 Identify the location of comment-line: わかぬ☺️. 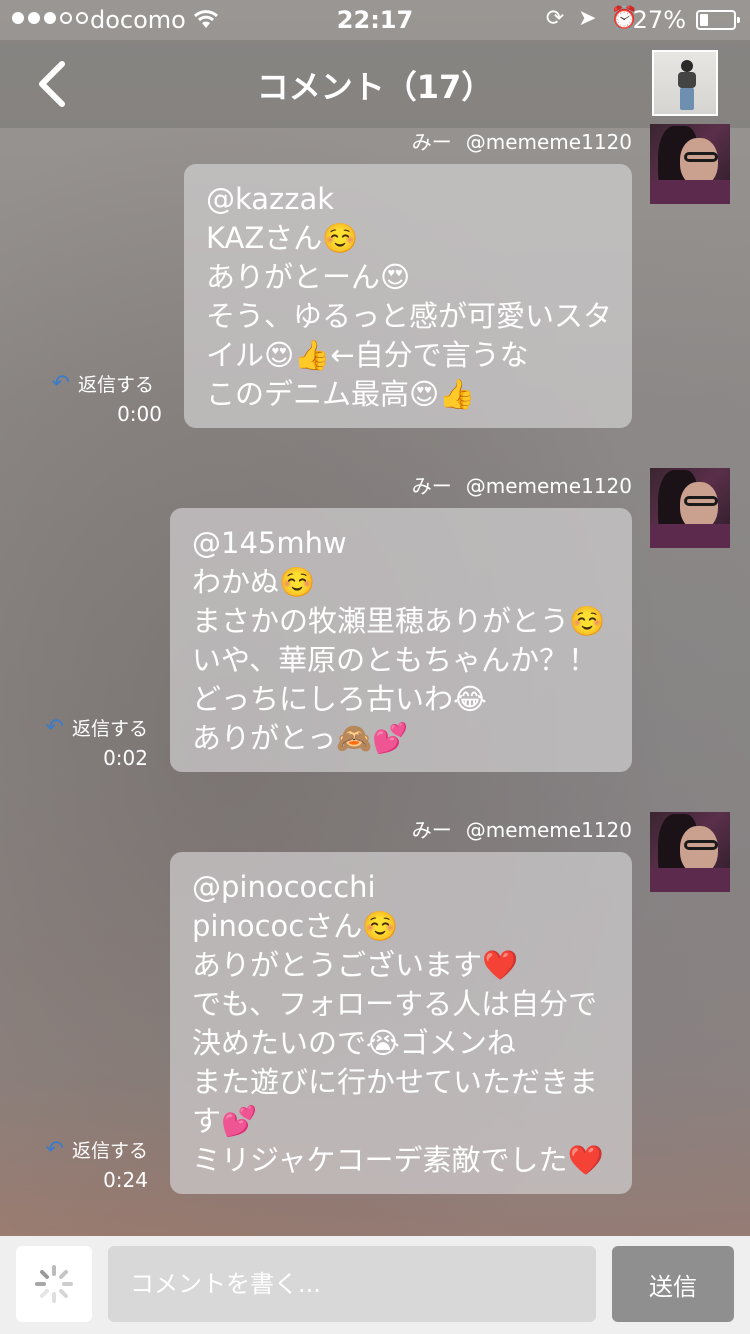
(254, 582).